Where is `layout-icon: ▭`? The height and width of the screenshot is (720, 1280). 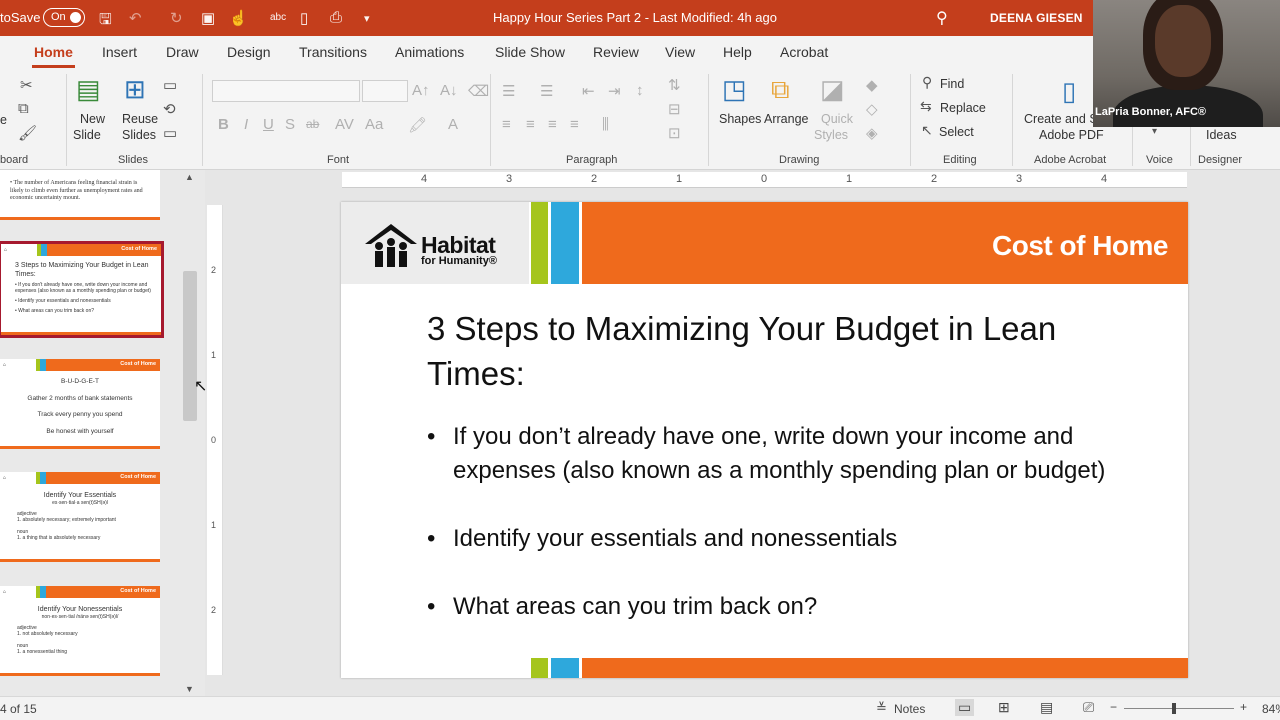
layout-icon: ▭ is located at coordinates (170, 85).